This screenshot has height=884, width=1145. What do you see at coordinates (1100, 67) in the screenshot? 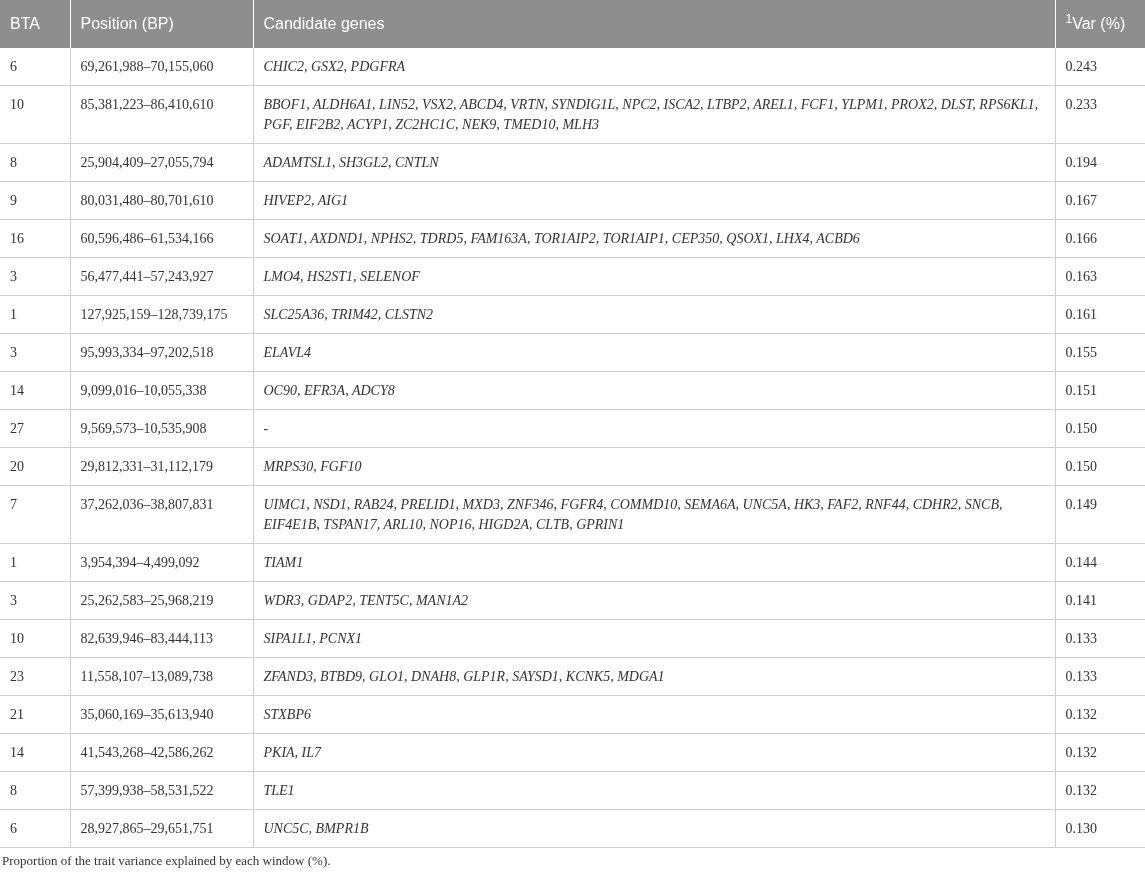
I see `table-cell: 0.243` at bounding box center [1100, 67].